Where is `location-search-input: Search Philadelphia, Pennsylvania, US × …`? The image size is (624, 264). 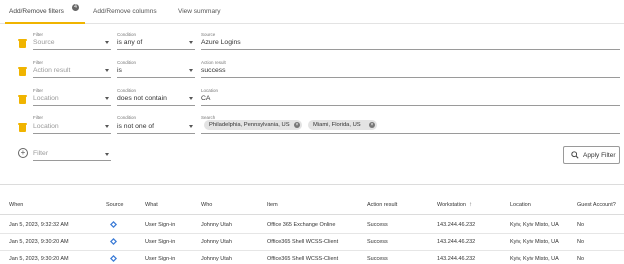
location-search-input: Search Philadelphia, Pennsylvania, US × … is located at coordinates (410, 124).